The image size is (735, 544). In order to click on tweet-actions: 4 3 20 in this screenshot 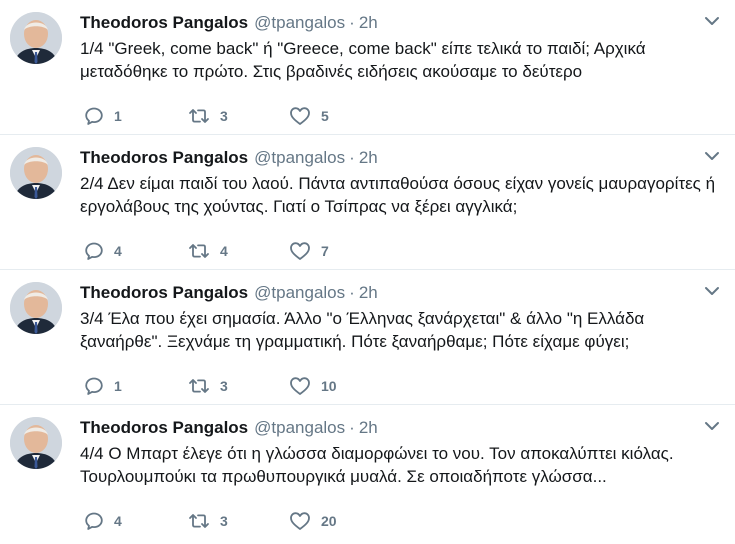, I will do `click(234, 521)`.